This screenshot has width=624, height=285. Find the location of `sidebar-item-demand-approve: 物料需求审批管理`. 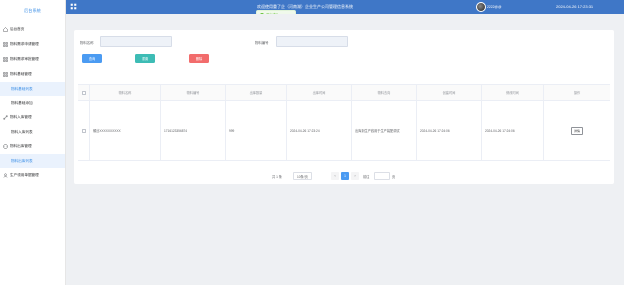

sidebar-item-demand-approve: 物料需求审批管理 is located at coordinates (32, 59).